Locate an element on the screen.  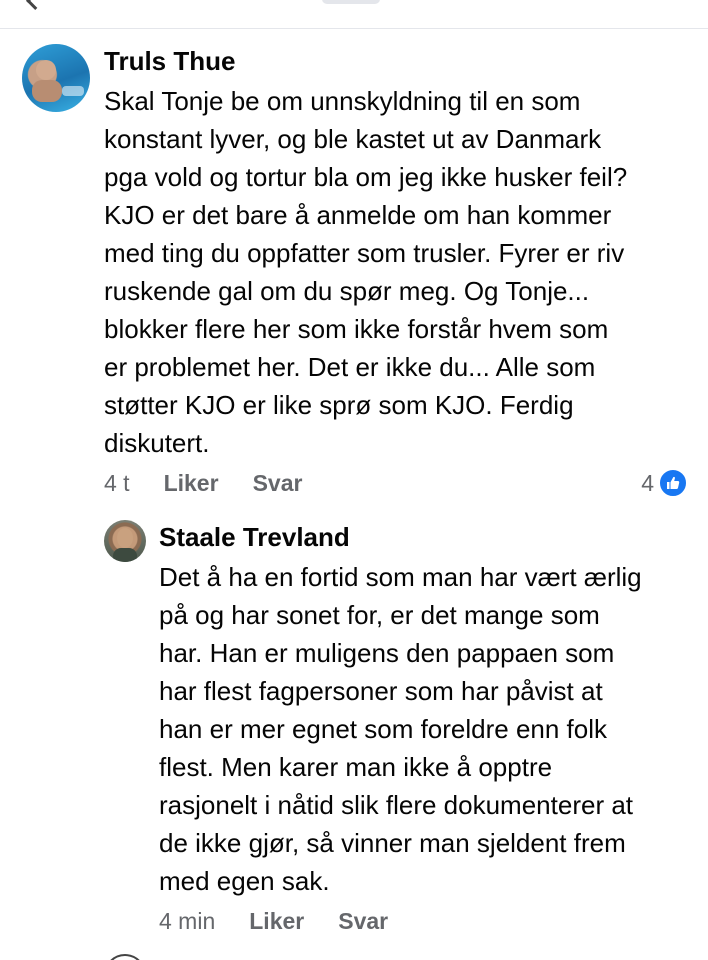
reaction-count: 4 is located at coordinates (647, 482).